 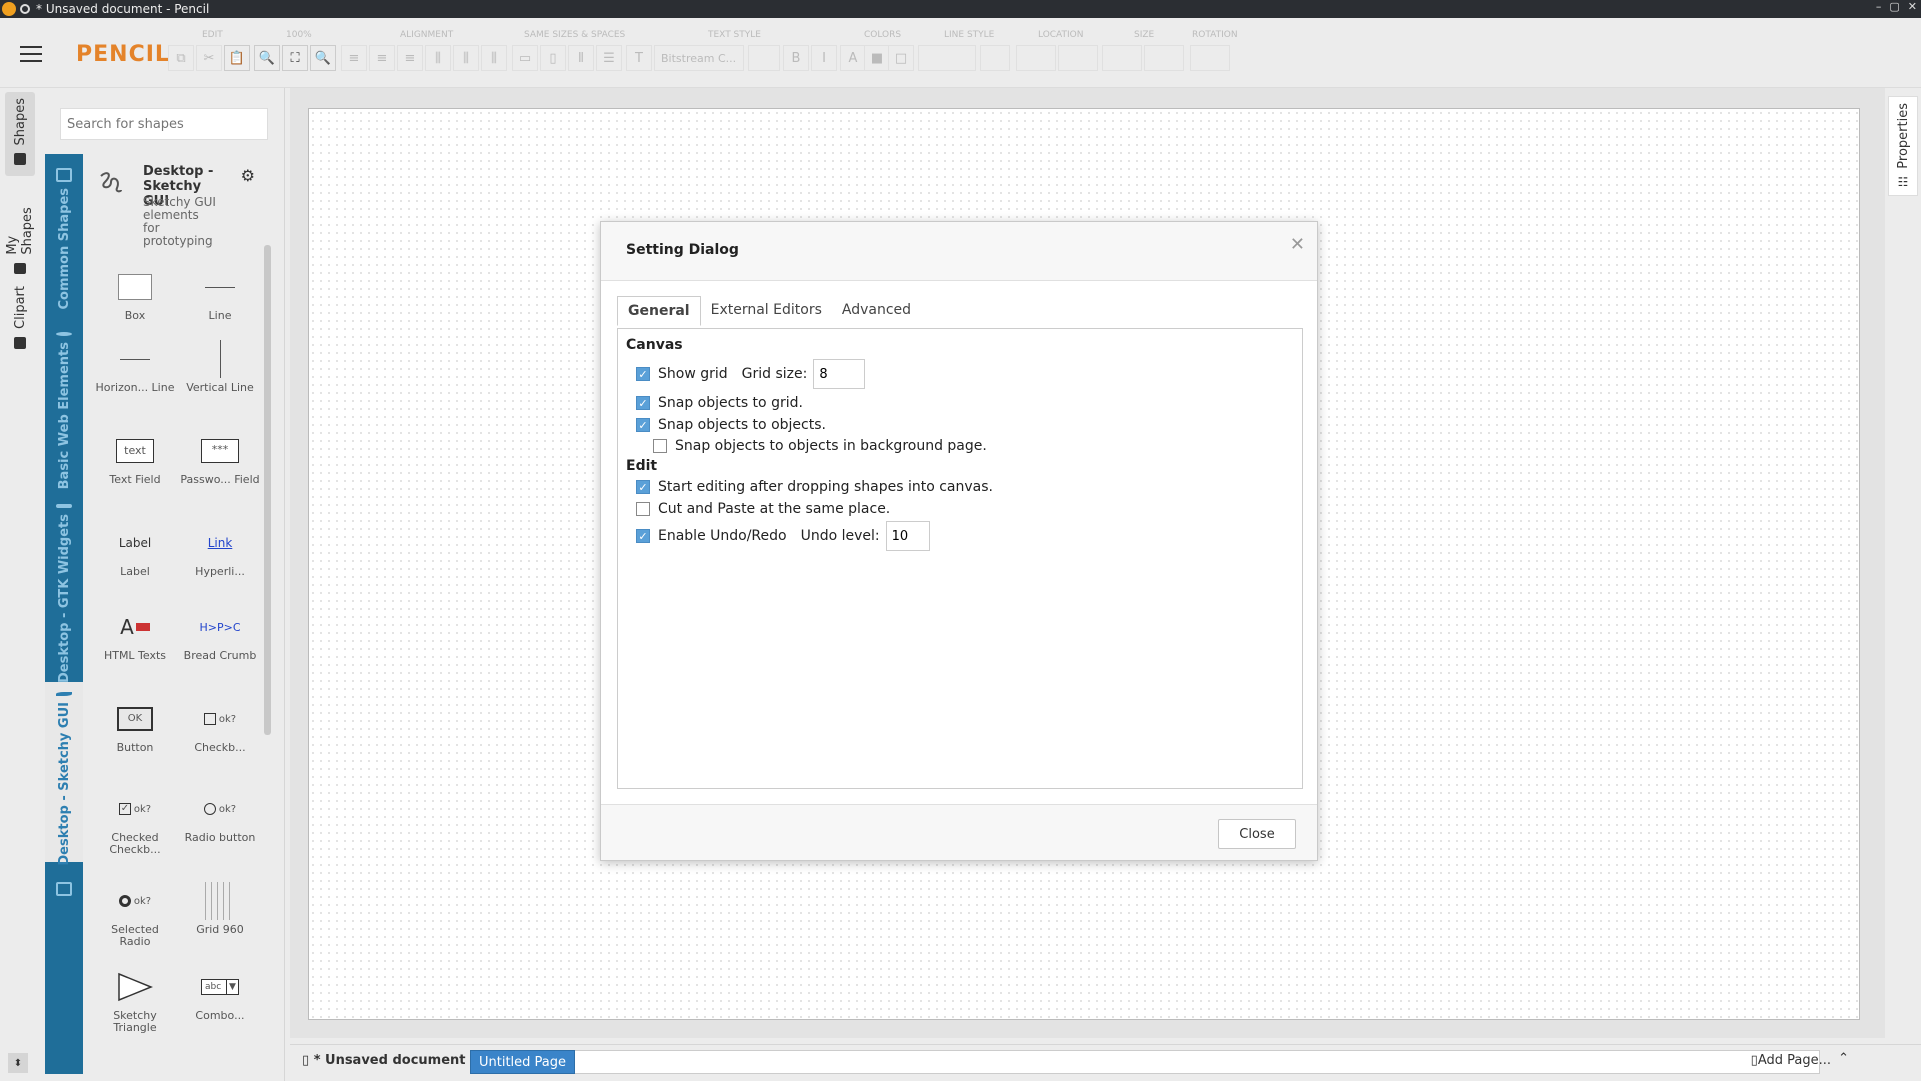 What do you see at coordinates (639, 58) in the screenshot?
I see `text-tool-button: T` at bounding box center [639, 58].